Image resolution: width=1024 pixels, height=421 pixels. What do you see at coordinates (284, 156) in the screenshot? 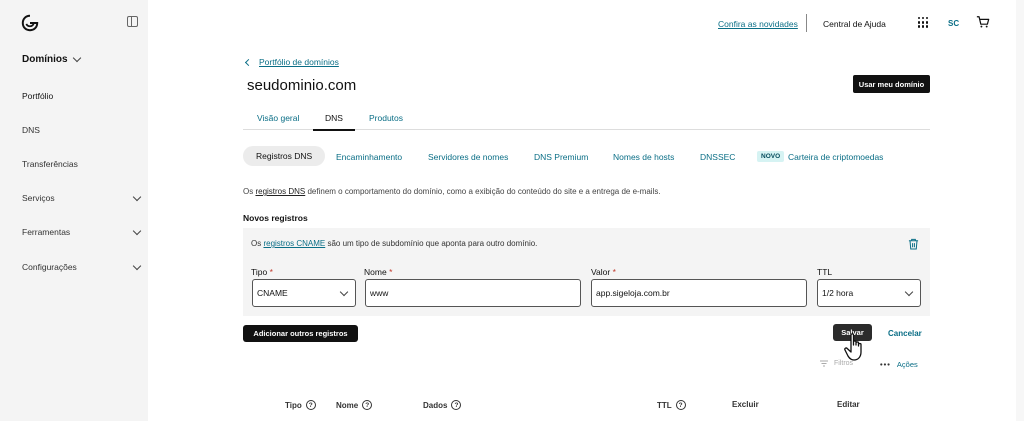
I see `subtab-dns-records: Registros DNS` at bounding box center [284, 156].